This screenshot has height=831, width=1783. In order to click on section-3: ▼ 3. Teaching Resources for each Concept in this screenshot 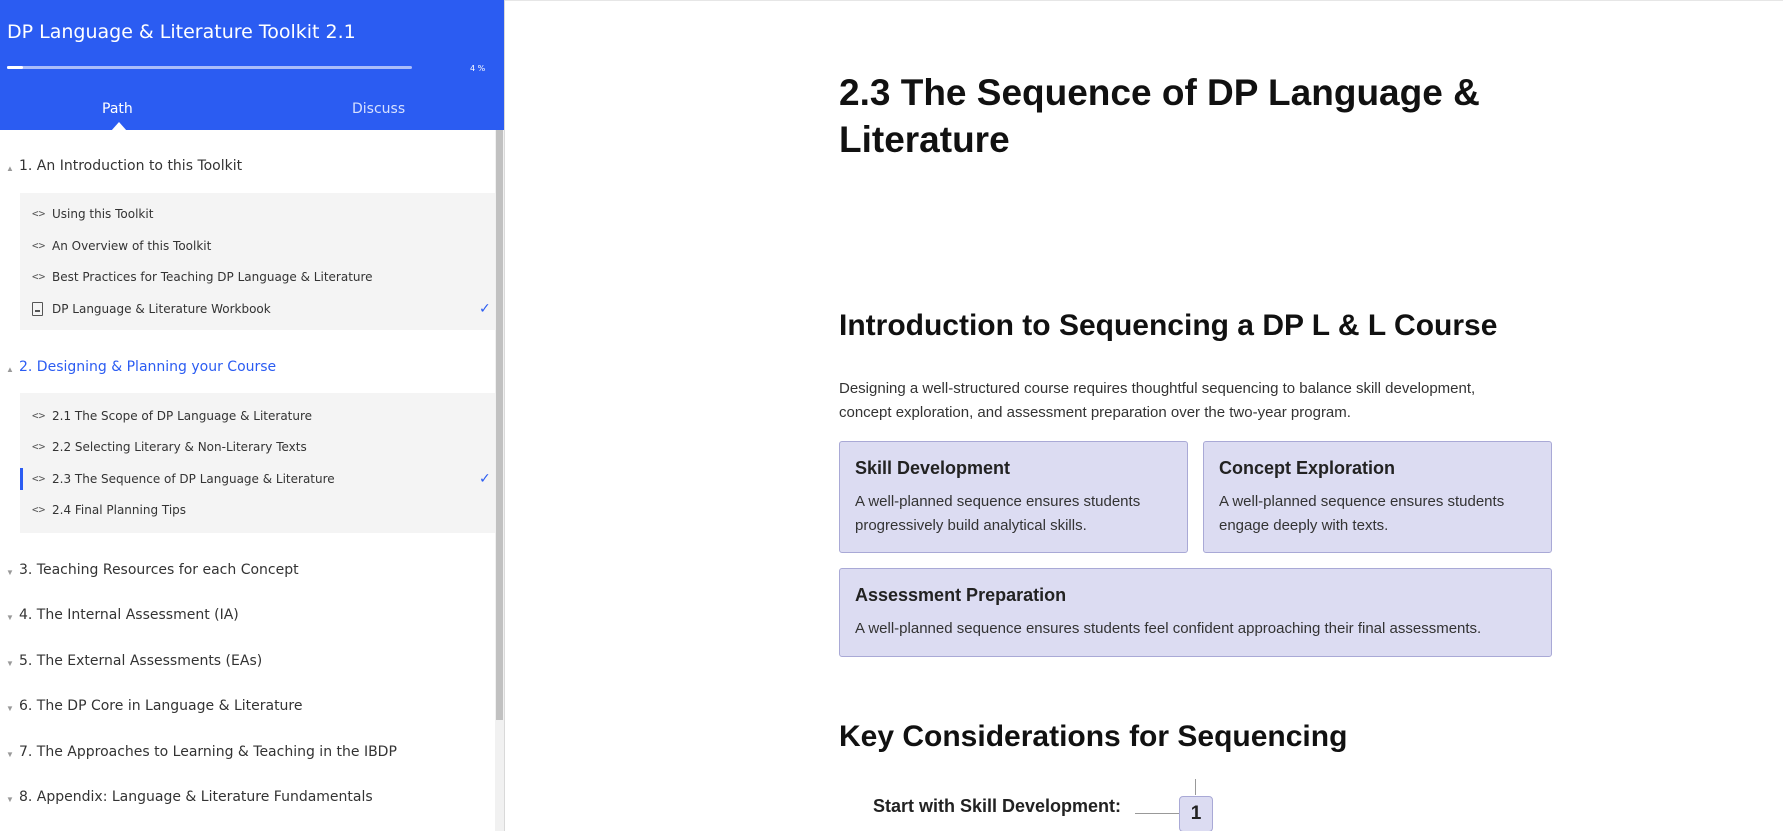, I will do `click(247, 573)`.